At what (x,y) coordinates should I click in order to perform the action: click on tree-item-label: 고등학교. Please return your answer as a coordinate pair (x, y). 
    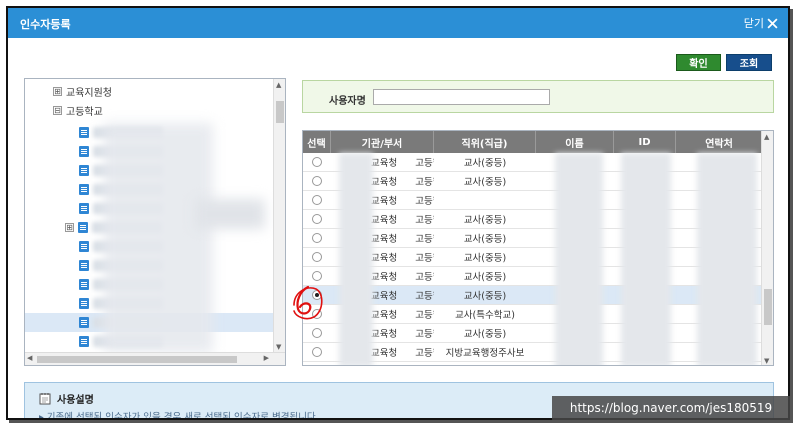
    Looking at the image, I should click on (84, 112).